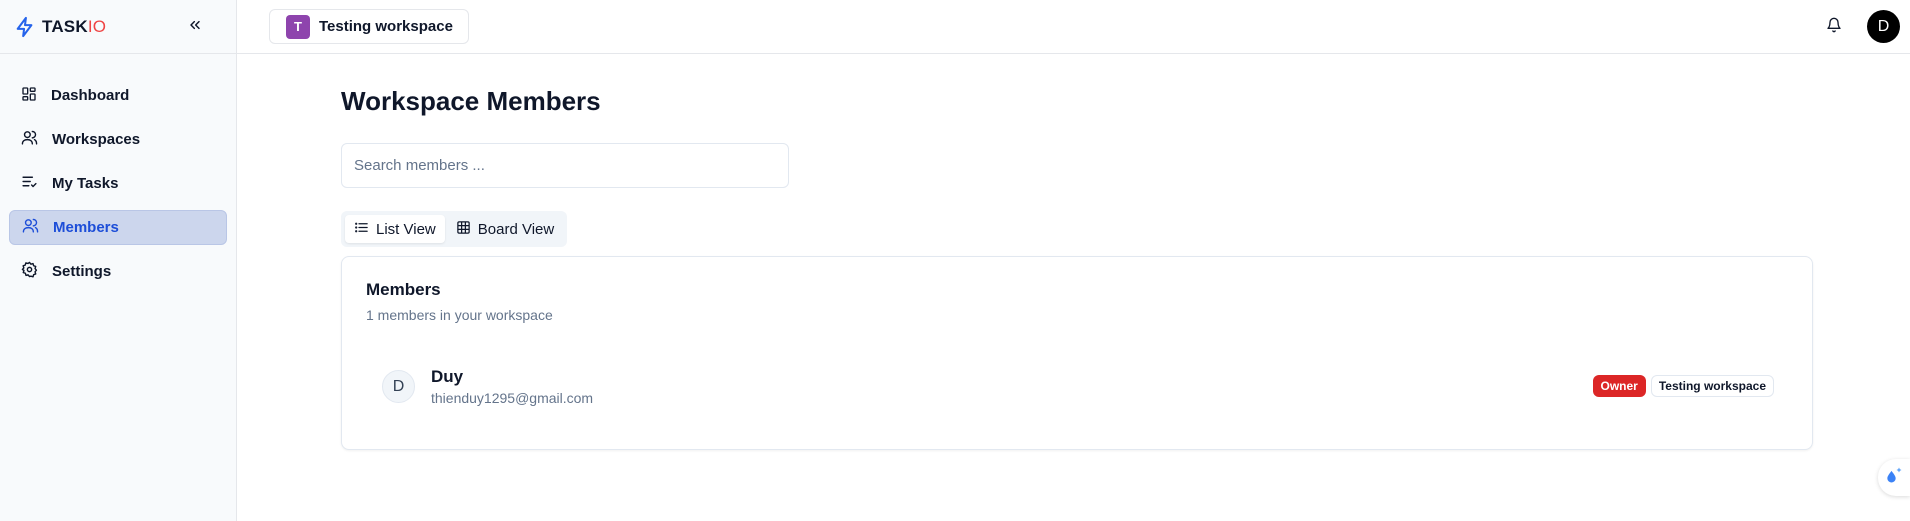 The image size is (1910, 521). I want to click on topbar: T Testing workspace D, so click(1073, 27).